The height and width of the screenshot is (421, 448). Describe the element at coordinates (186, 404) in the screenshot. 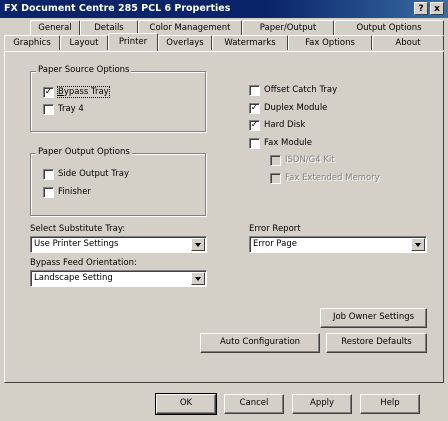

I see `ok-button: OK` at that location.